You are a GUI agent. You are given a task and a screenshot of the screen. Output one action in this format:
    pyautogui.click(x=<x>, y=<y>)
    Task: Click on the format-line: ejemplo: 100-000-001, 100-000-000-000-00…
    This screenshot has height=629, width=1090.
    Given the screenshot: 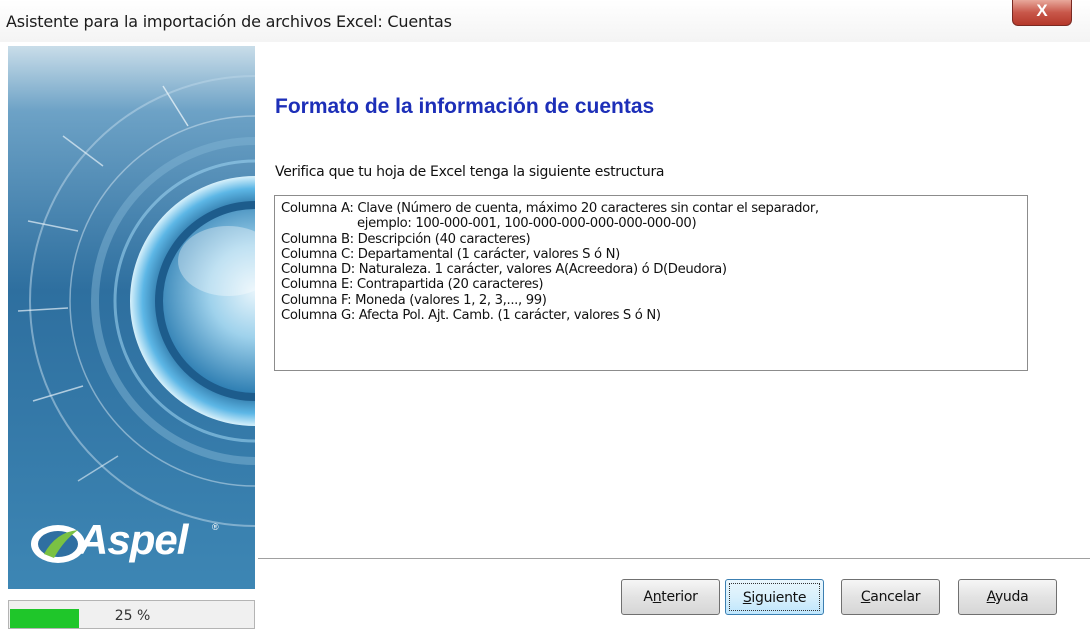 What is the action you would take?
    pyautogui.click(x=527, y=224)
    